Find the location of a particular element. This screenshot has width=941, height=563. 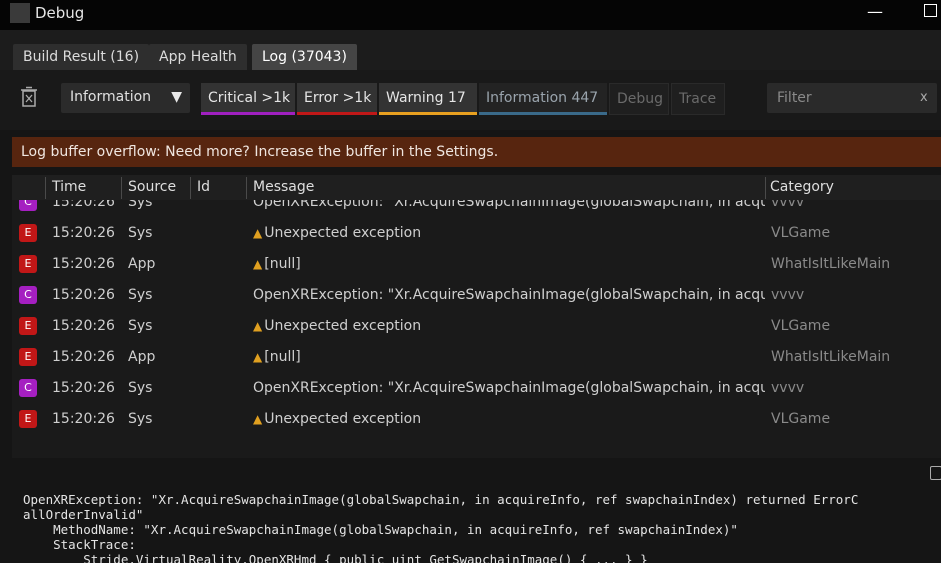

table-header: Time Source Id Message Category is located at coordinates (476, 187).